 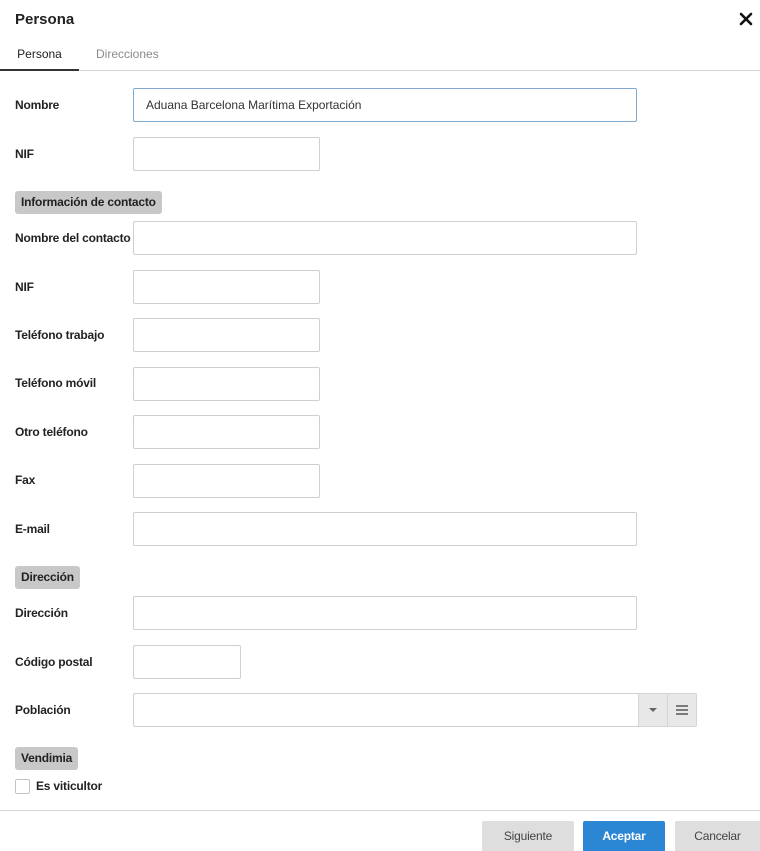 What do you see at coordinates (45, 19) in the screenshot?
I see `dialog-title: Persona` at bounding box center [45, 19].